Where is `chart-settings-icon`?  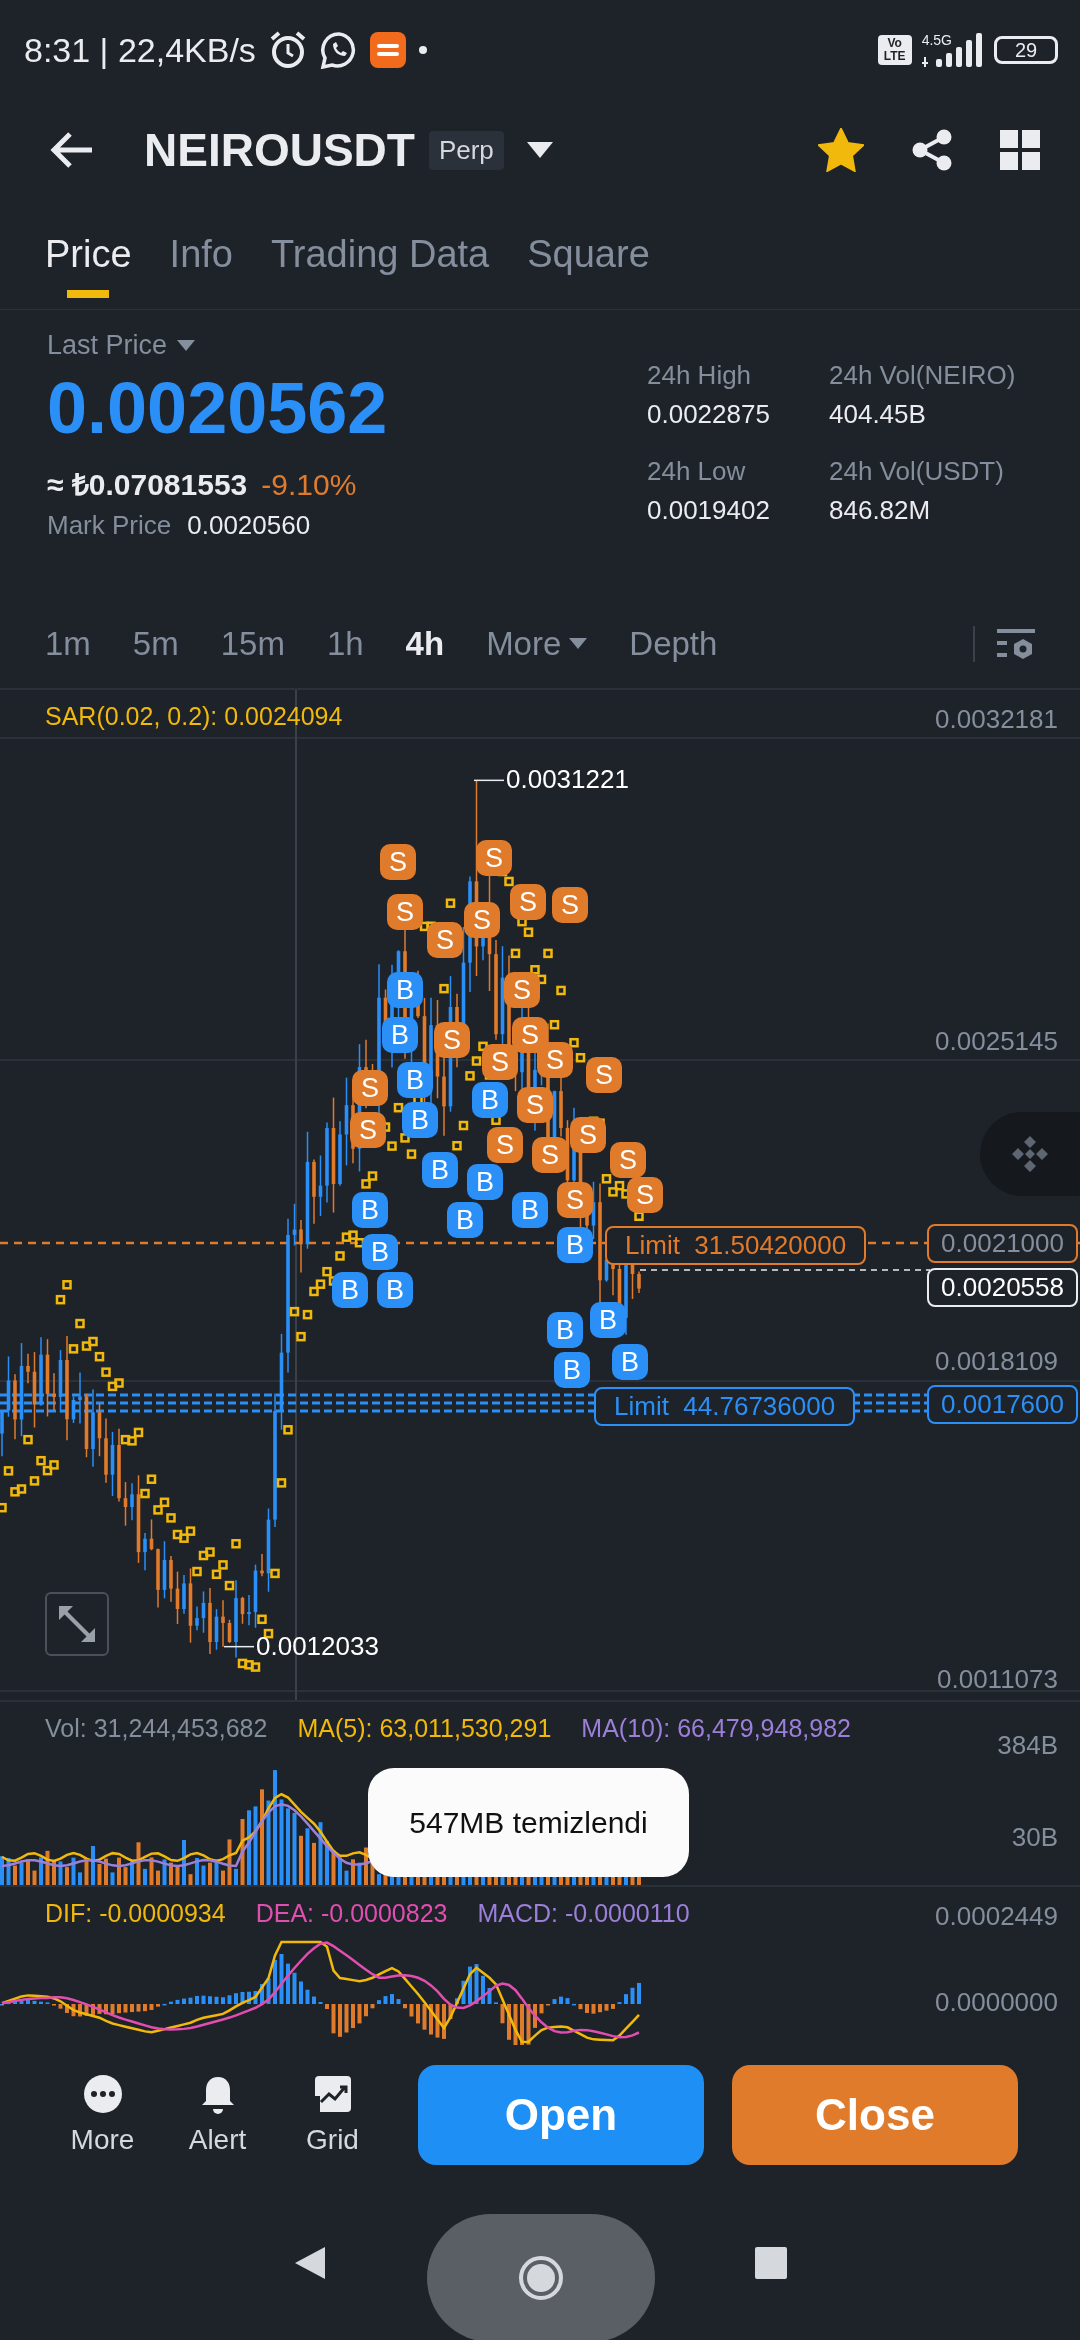
chart-settings-icon is located at coordinates (1016, 644).